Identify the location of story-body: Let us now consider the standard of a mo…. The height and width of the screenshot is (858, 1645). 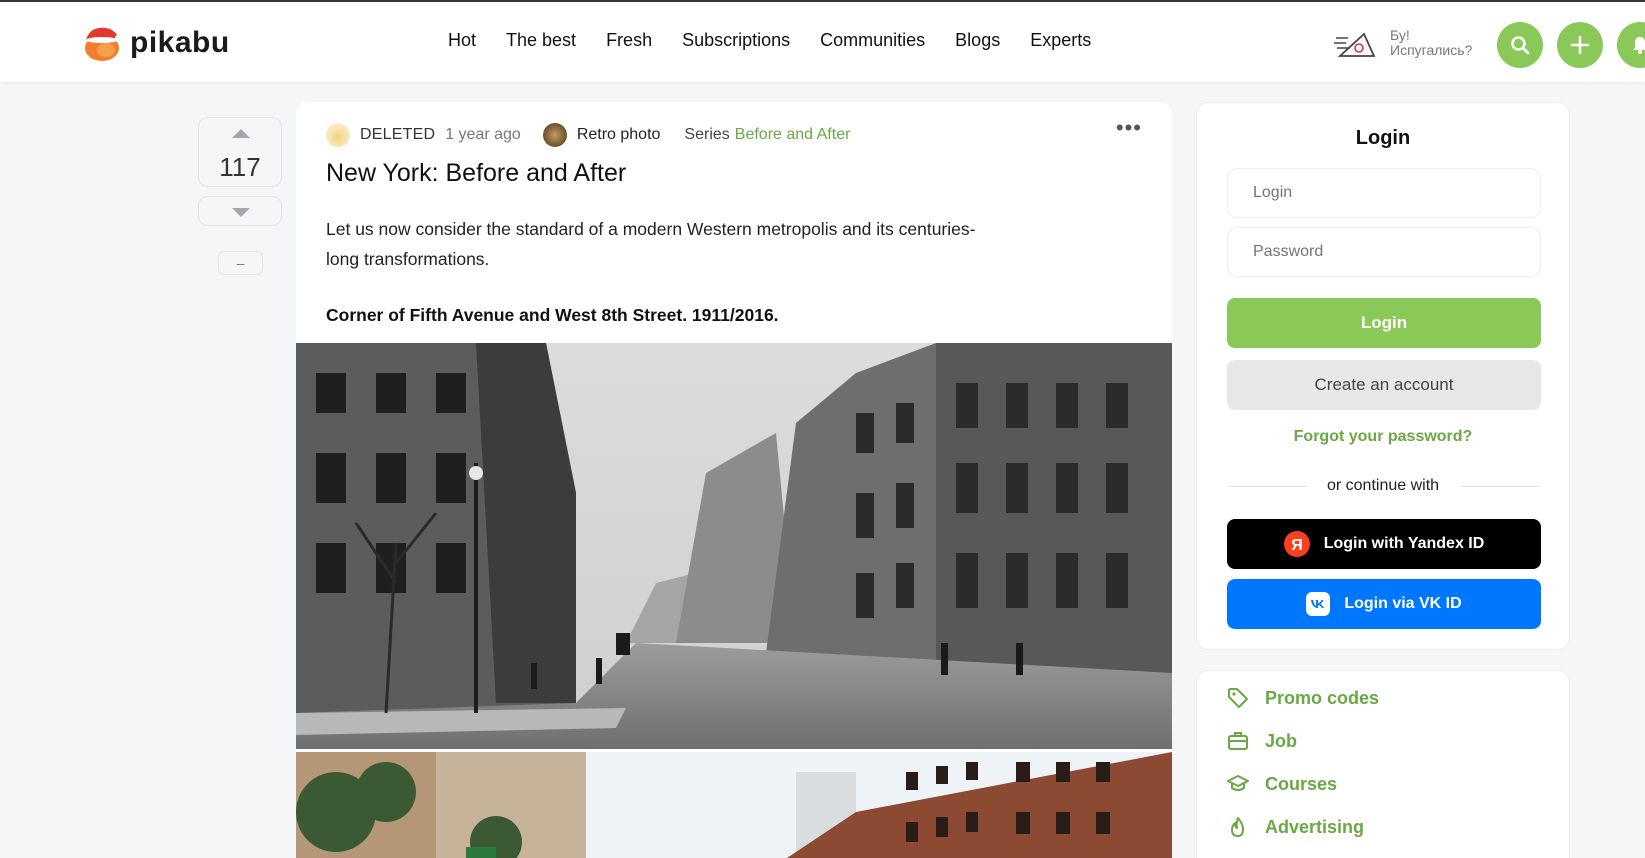
(651, 244).